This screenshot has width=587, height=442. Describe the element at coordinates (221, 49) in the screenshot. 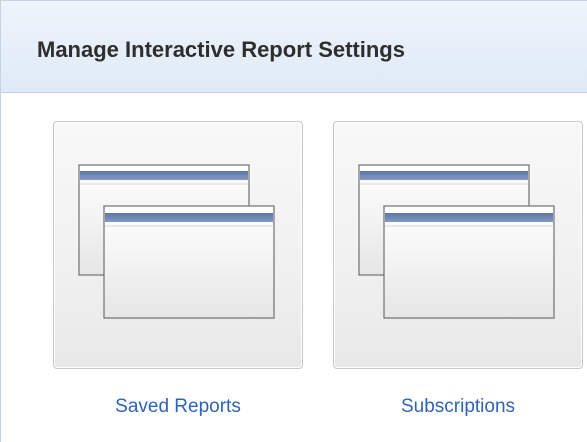

I see `panel-title: Manage Interactive Report Settings` at that location.